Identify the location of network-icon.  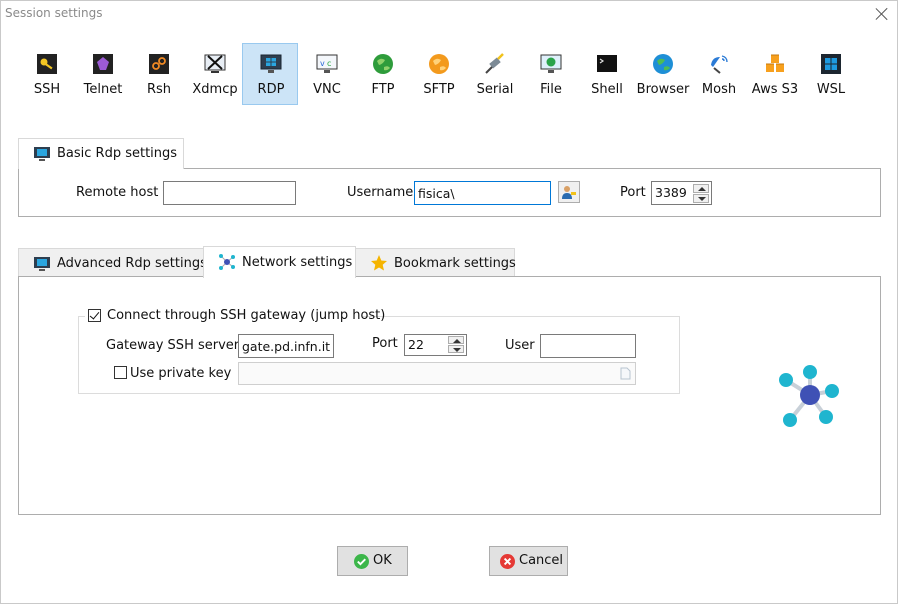
(227, 262).